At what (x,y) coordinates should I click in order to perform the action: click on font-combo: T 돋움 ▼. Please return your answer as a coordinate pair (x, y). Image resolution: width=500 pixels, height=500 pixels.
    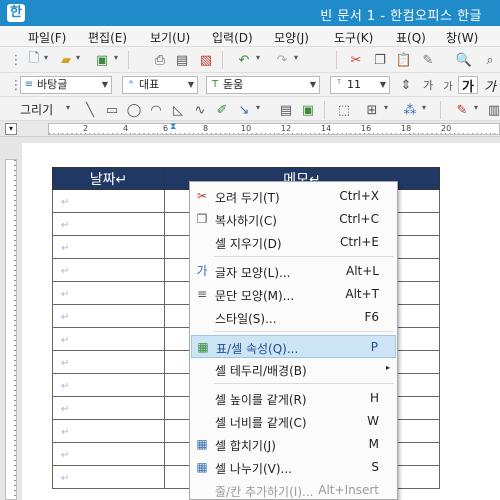
    Looking at the image, I should click on (263, 85).